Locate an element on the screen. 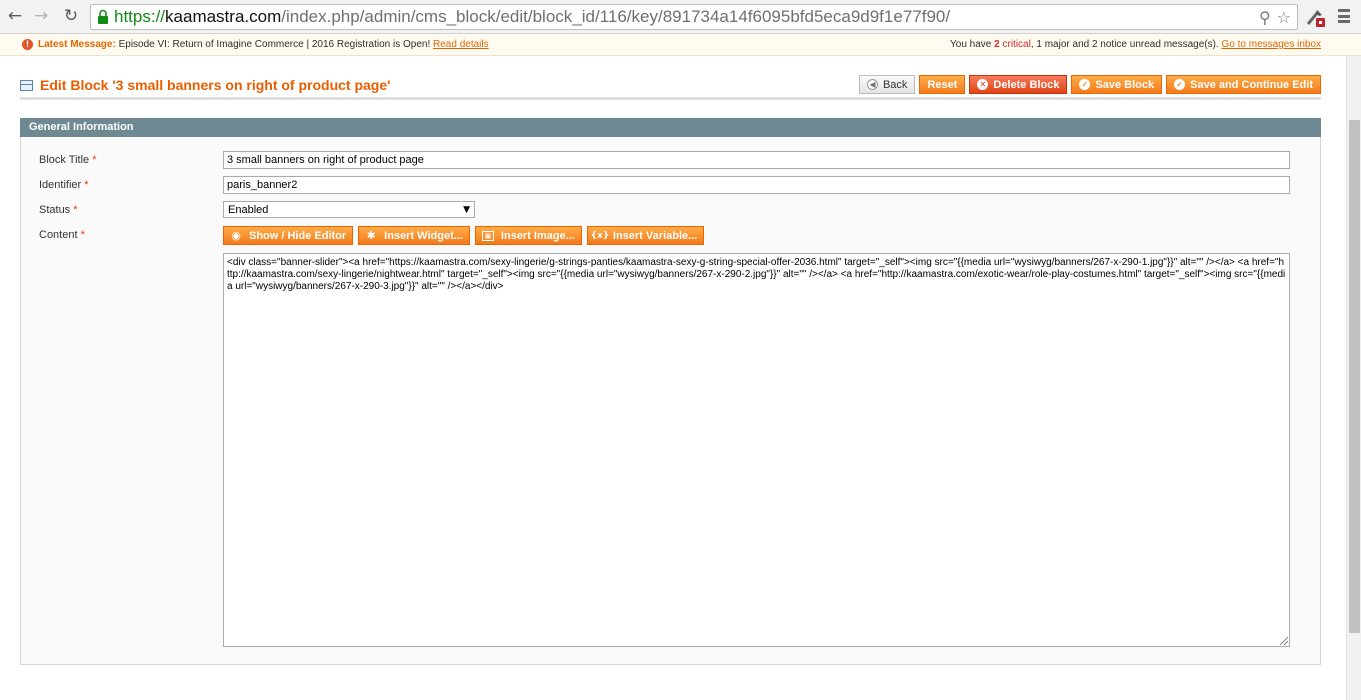  save-continue-button: ✓ Save and Continue Edit is located at coordinates (1243, 84).